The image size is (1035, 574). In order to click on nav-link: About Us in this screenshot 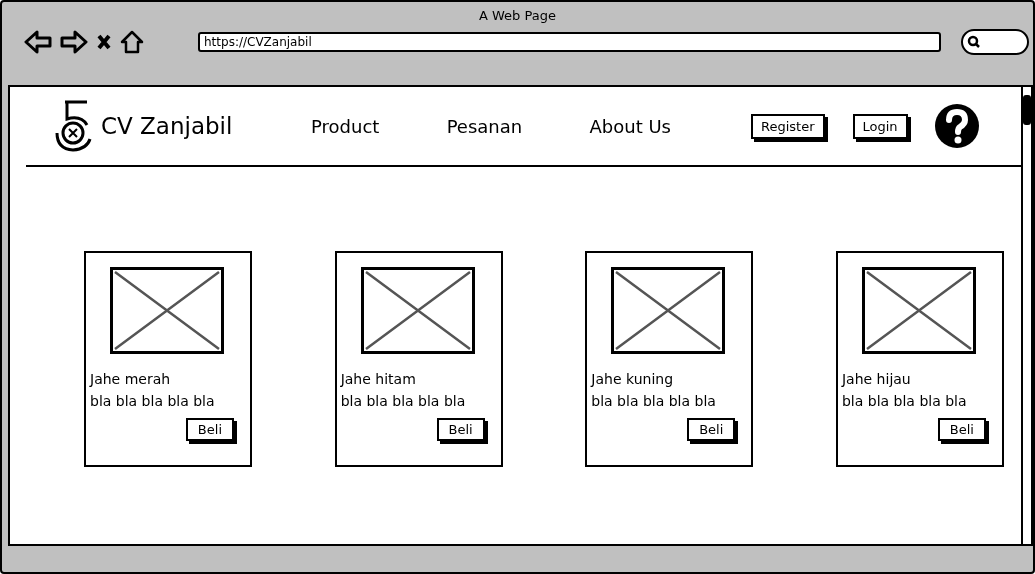, I will do `click(630, 126)`.